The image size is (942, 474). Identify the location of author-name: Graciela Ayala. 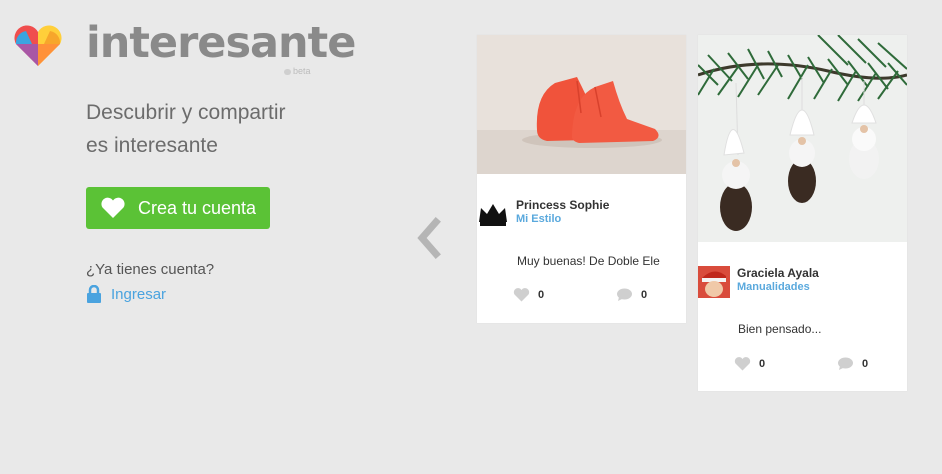
(778, 273).